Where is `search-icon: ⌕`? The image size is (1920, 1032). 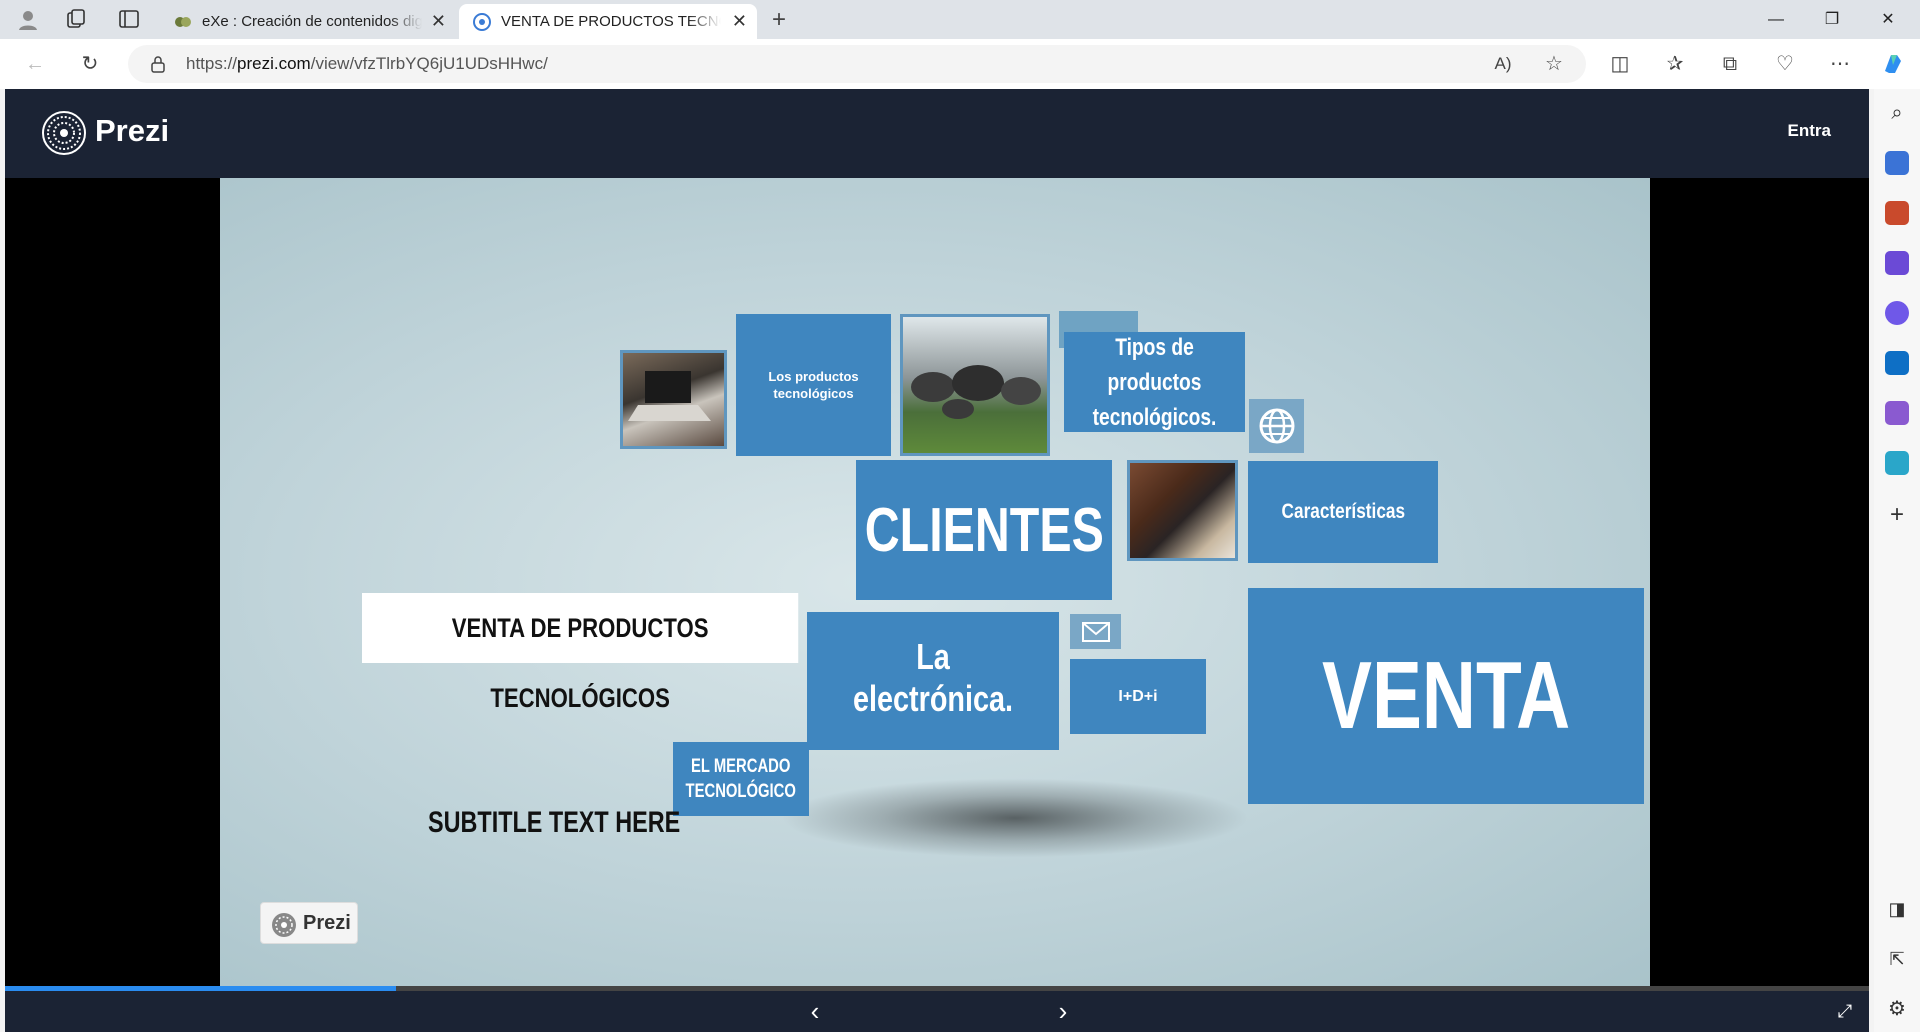
search-icon: ⌕ is located at coordinates (1897, 113).